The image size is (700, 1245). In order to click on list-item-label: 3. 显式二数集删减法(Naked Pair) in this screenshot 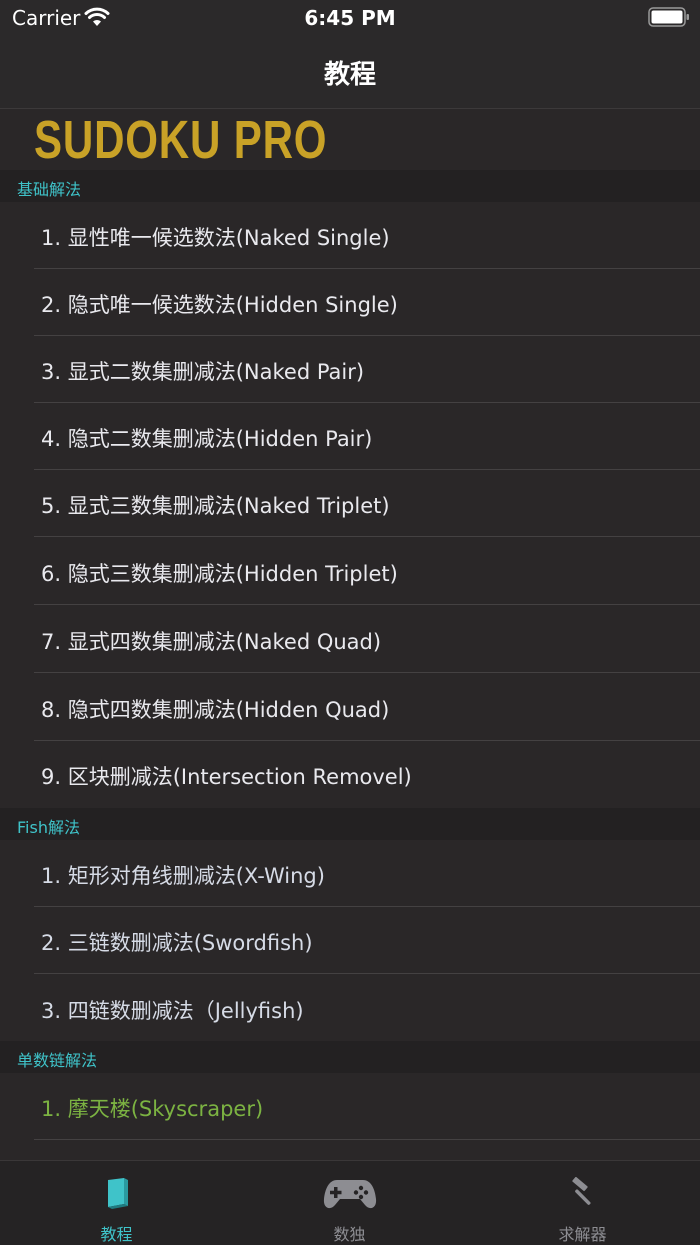, I will do `click(203, 372)`.